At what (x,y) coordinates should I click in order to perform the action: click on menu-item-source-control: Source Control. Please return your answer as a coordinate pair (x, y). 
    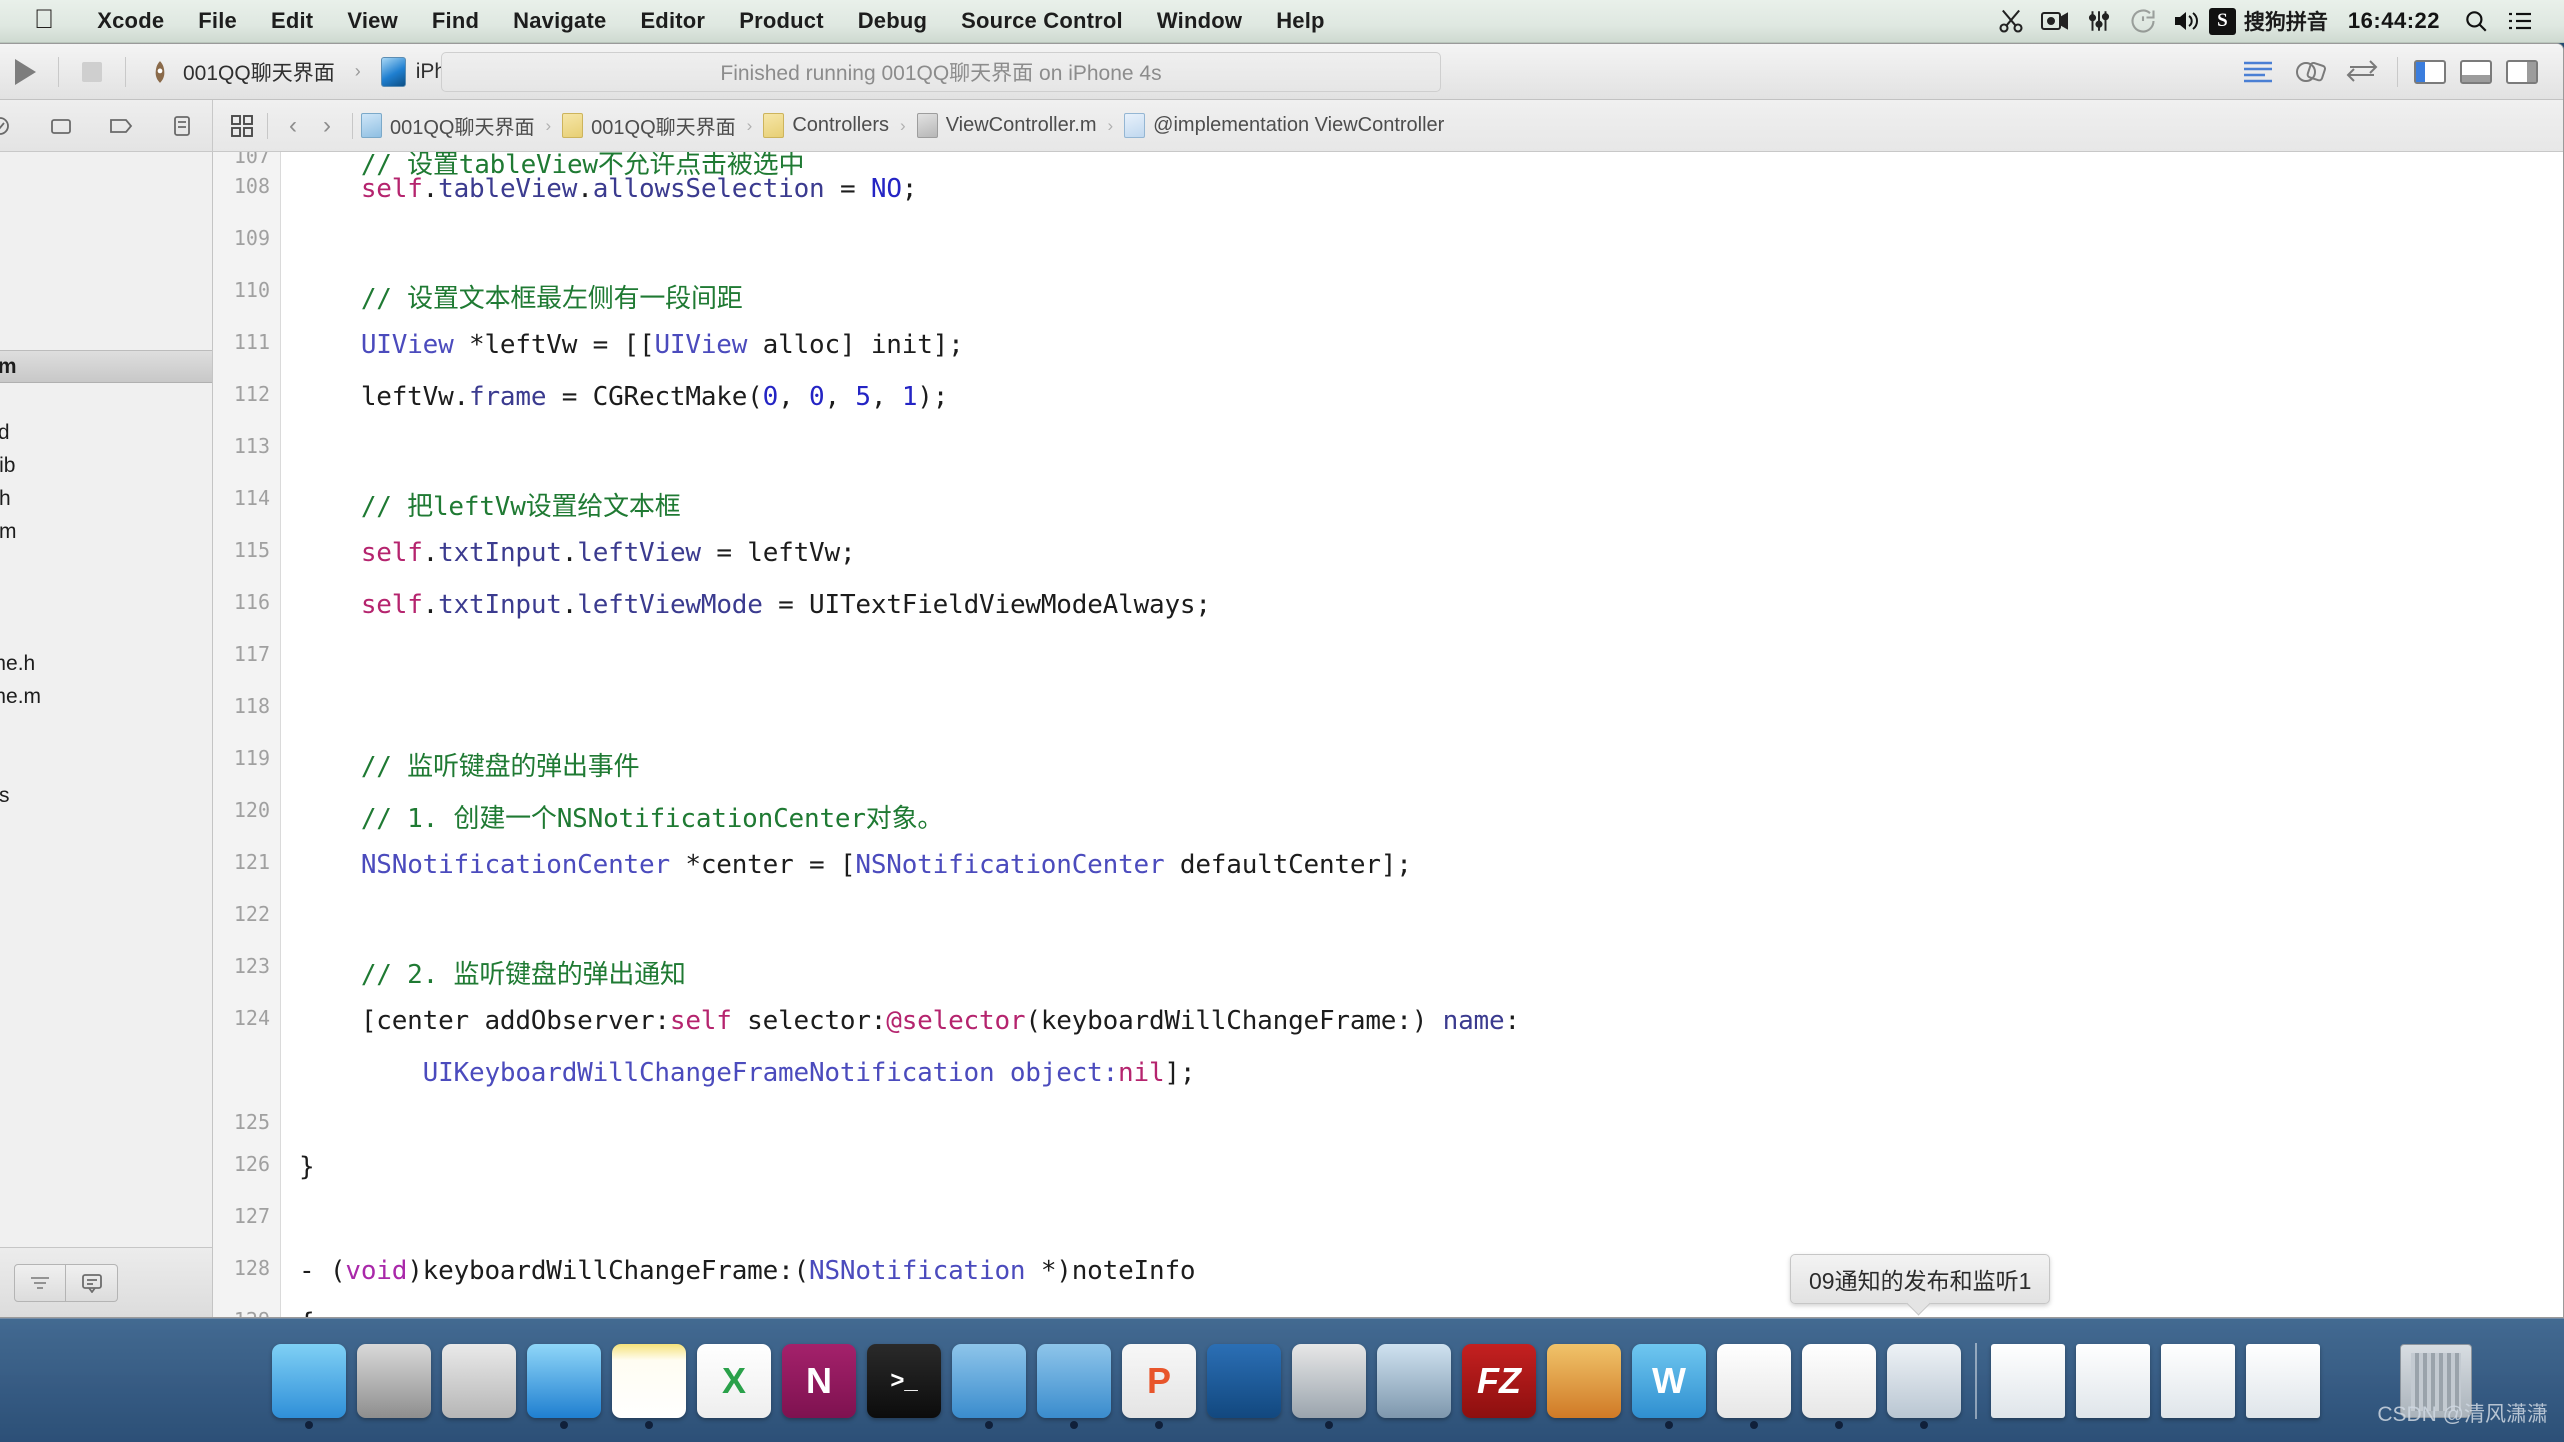
    Looking at the image, I should click on (1042, 21).